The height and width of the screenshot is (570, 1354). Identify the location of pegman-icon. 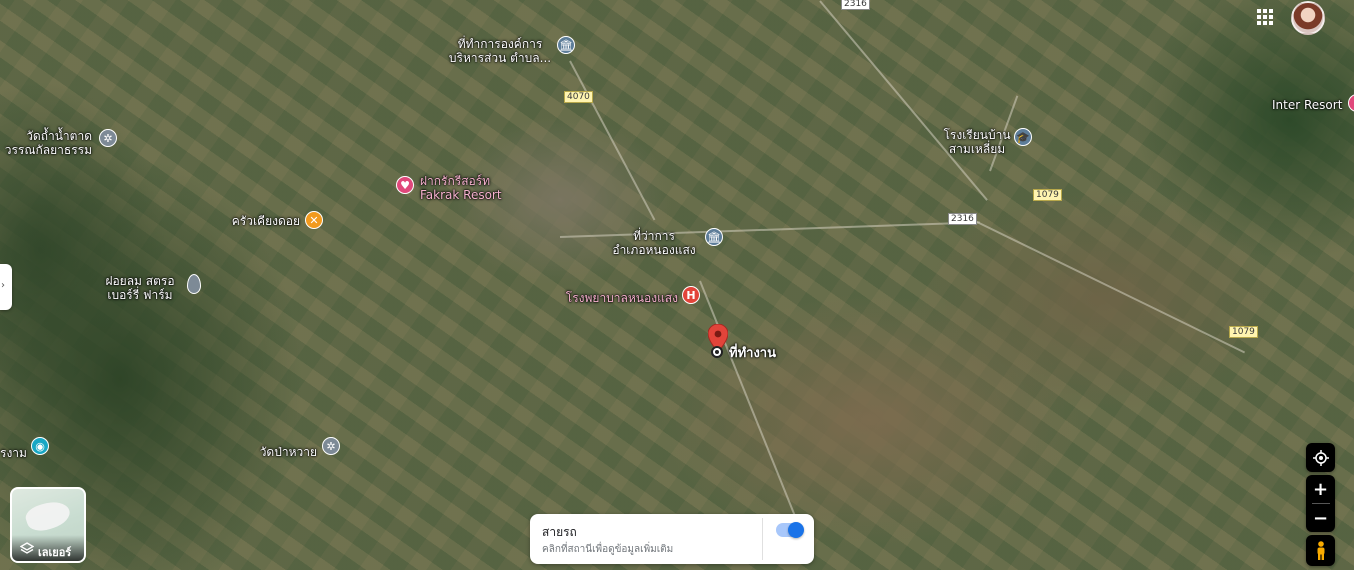
(1320, 550).